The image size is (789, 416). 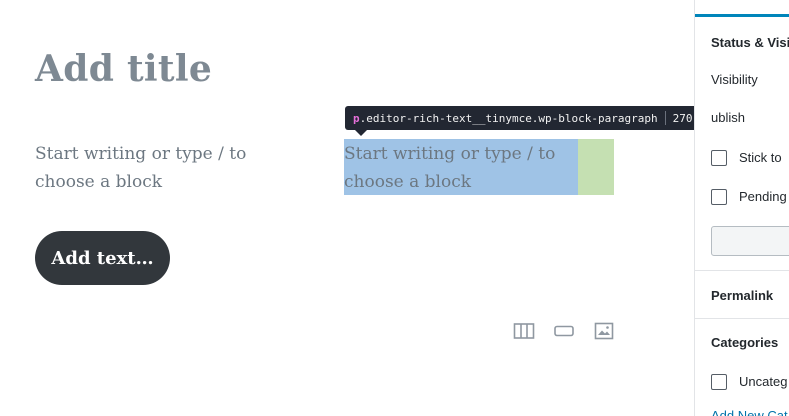 What do you see at coordinates (524, 331) in the screenshot?
I see `columns-icon` at bounding box center [524, 331].